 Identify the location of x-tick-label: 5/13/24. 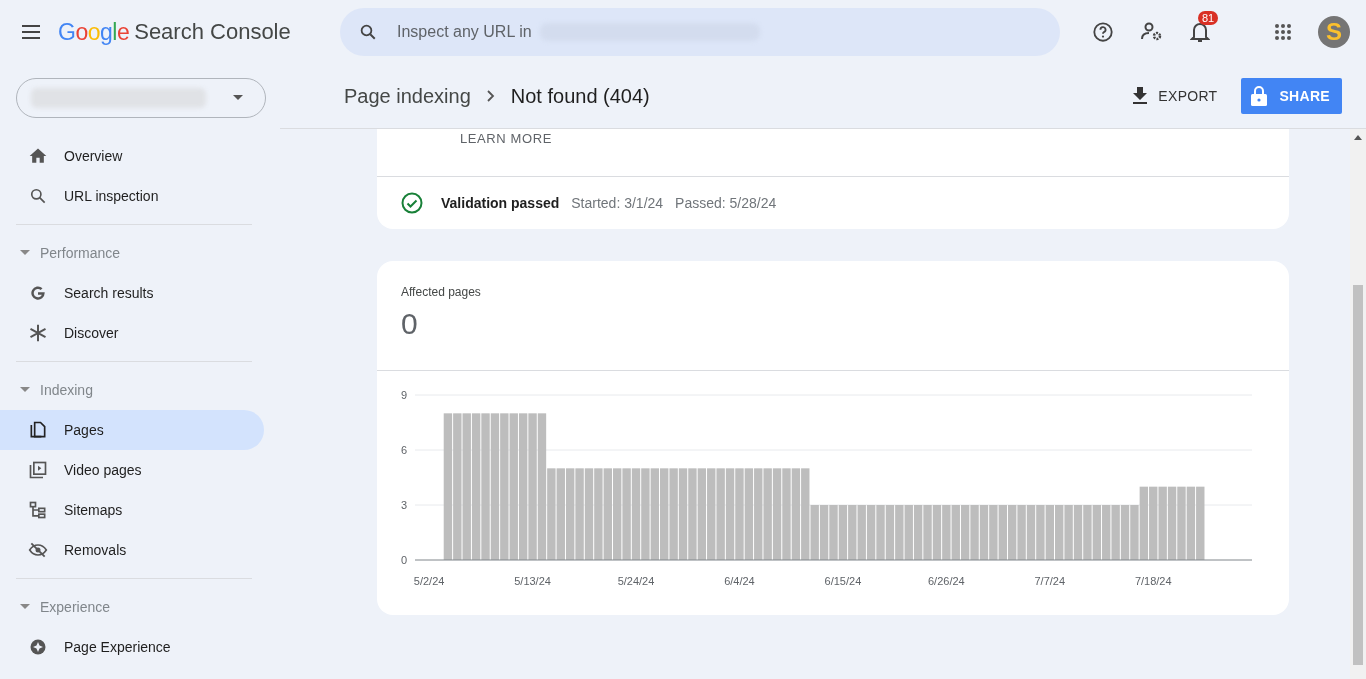
(532, 581).